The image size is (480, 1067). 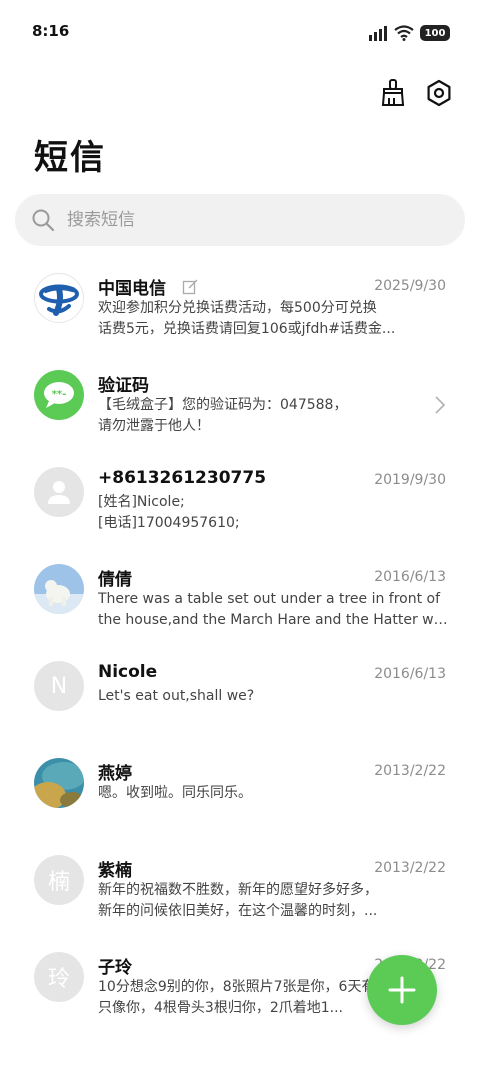 I want to click on conversation-date: 2025/9/30, so click(x=410, y=286).